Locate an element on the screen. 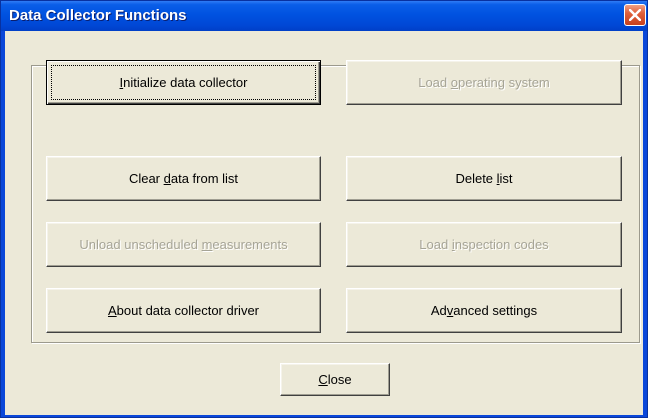  delete-list-button: Delete list is located at coordinates (484, 178).